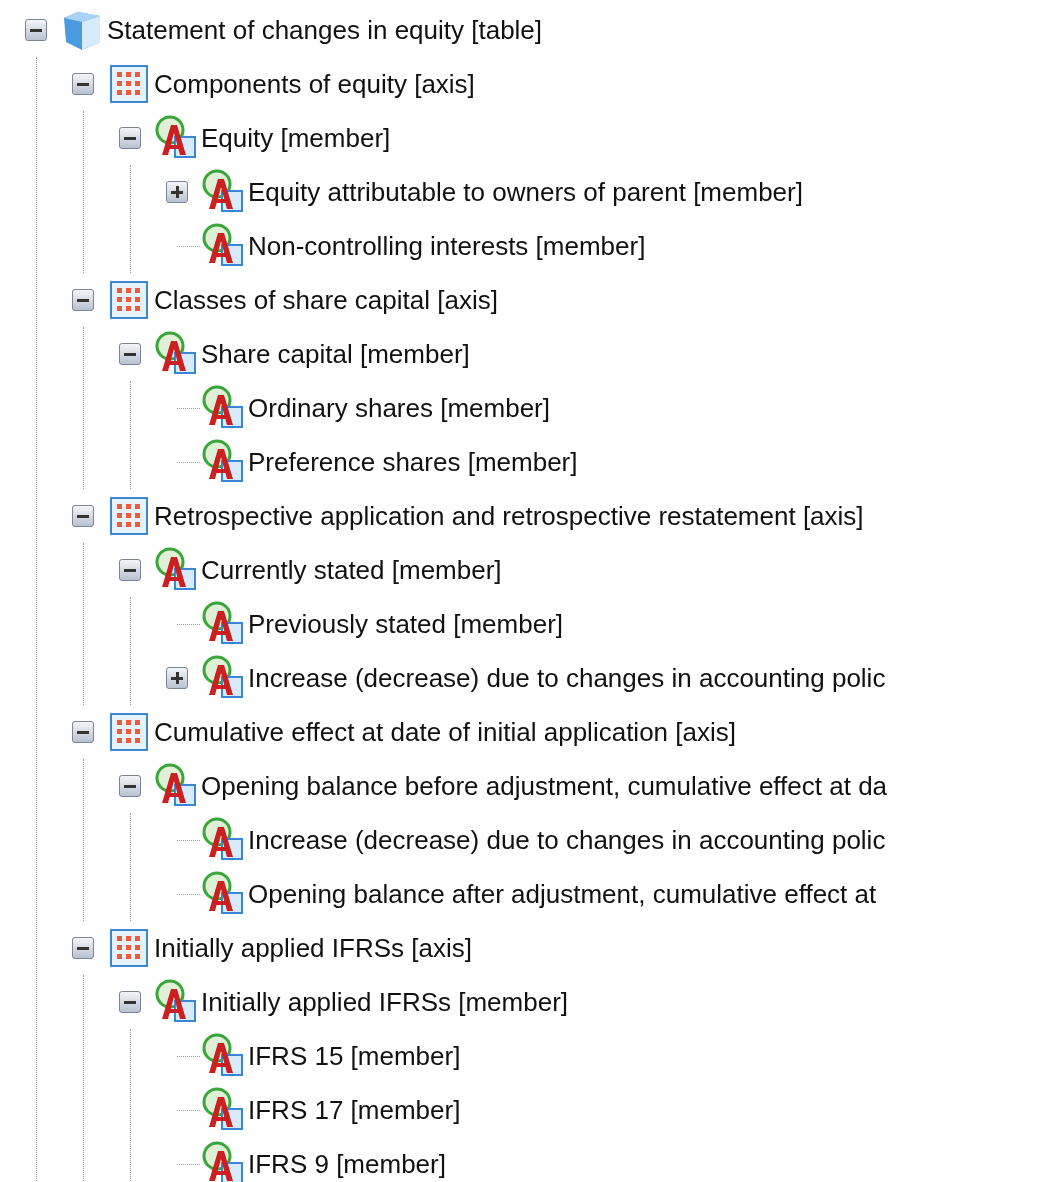 This screenshot has width=1051, height=1182. Describe the element at coordinates (508, 516) in the screenshot. I see `tree-item-label: Retrospective application and retrospective restatement [axis]` at that location.